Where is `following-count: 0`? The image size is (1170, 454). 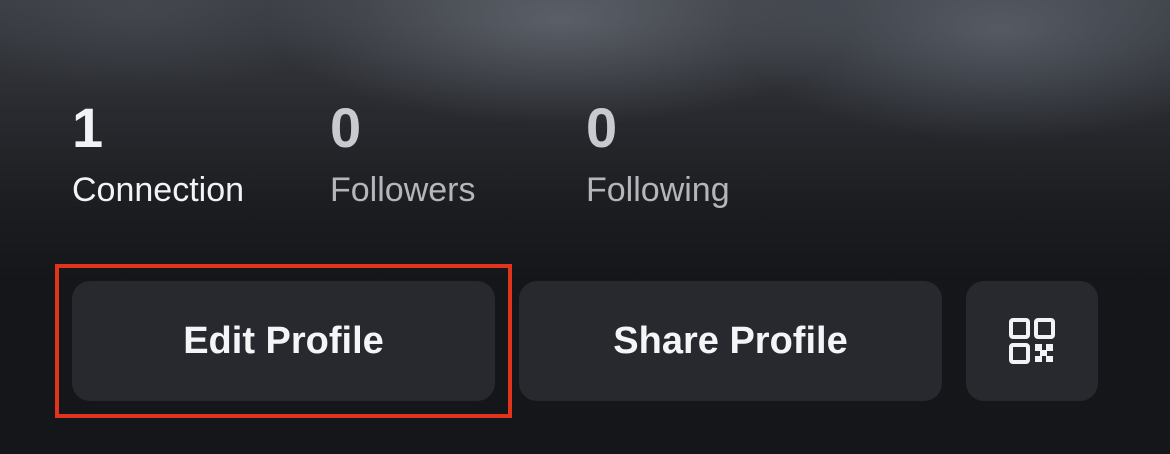 following-count: 0 is located at coordinates (602, 127).